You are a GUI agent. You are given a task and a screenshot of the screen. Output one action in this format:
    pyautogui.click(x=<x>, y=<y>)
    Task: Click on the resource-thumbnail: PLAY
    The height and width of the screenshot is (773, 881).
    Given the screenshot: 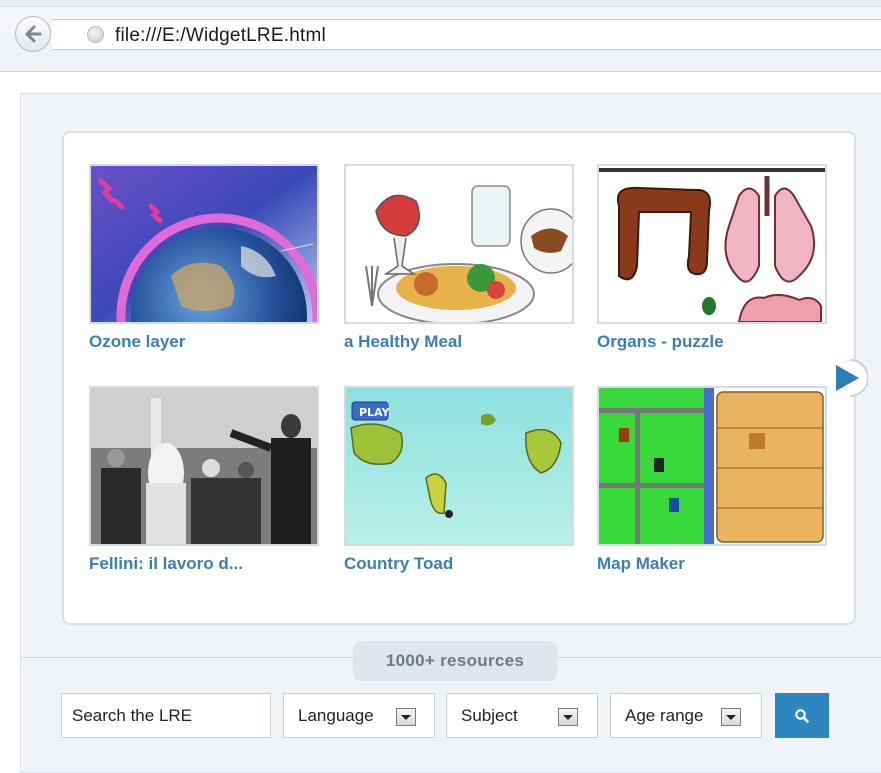 What is the action you would take?
    pyautogui.click(x=459, y=466)
    